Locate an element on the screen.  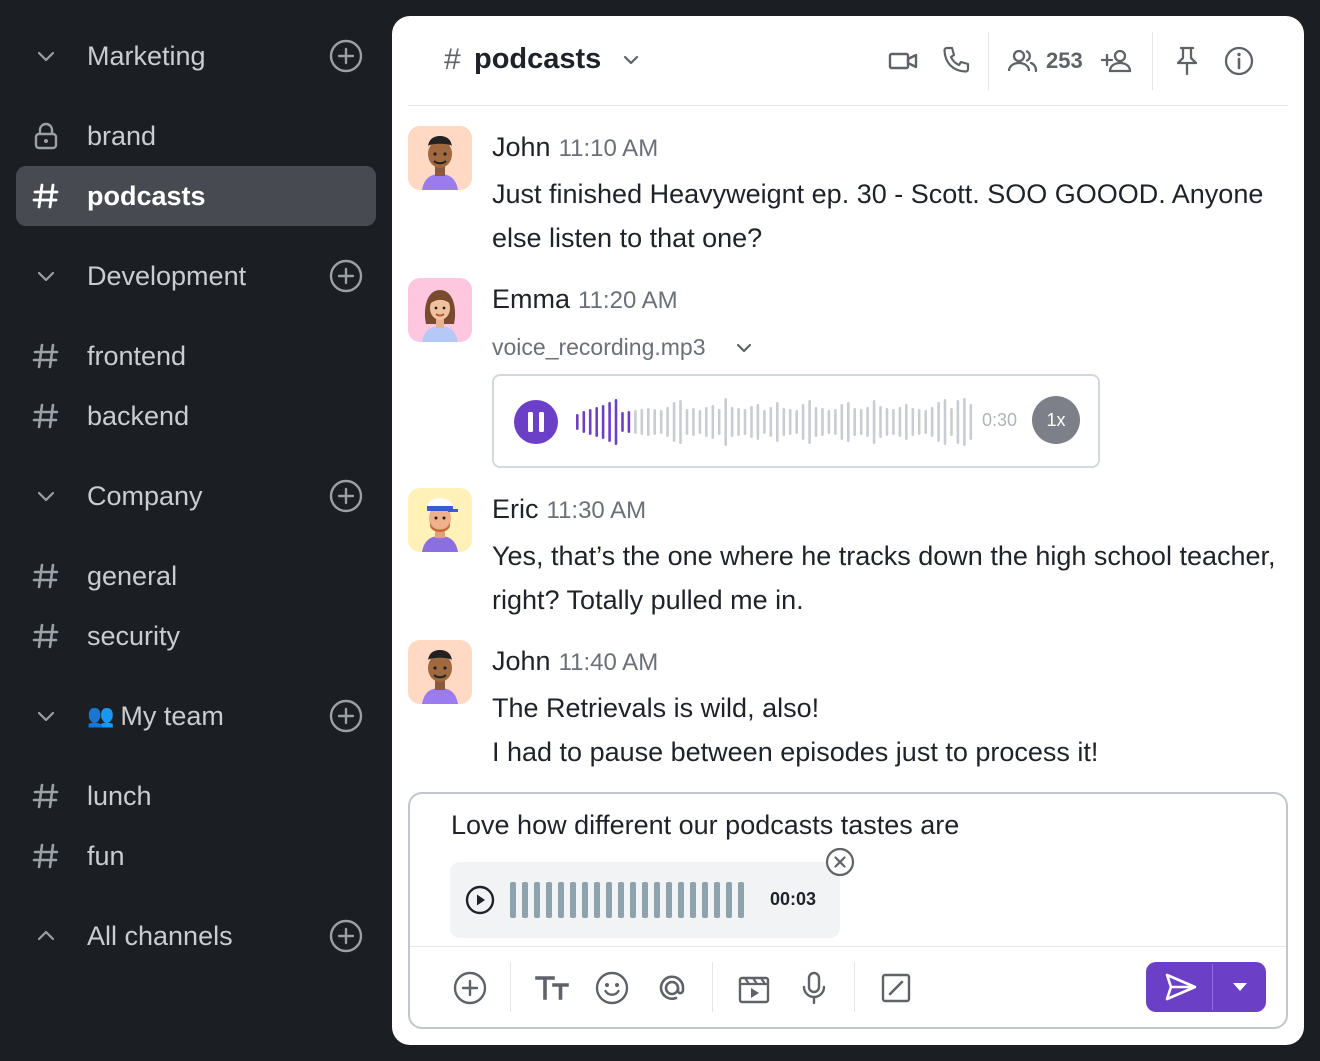
group-development: Development is located at coordinates (196, 276).